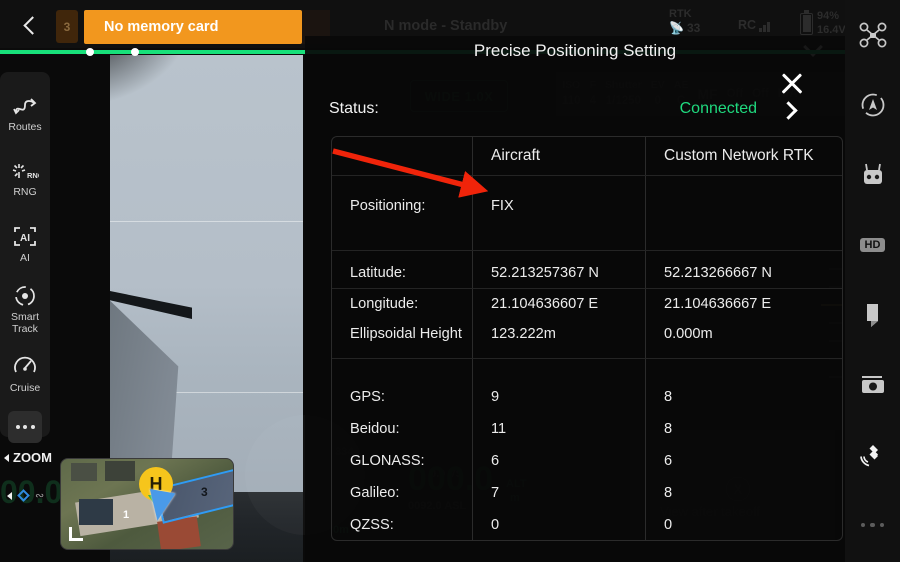 This screenshot has width=900, height=562. I want to click on sidebar-item-smart-track: Smart Track, so click(25, 309).